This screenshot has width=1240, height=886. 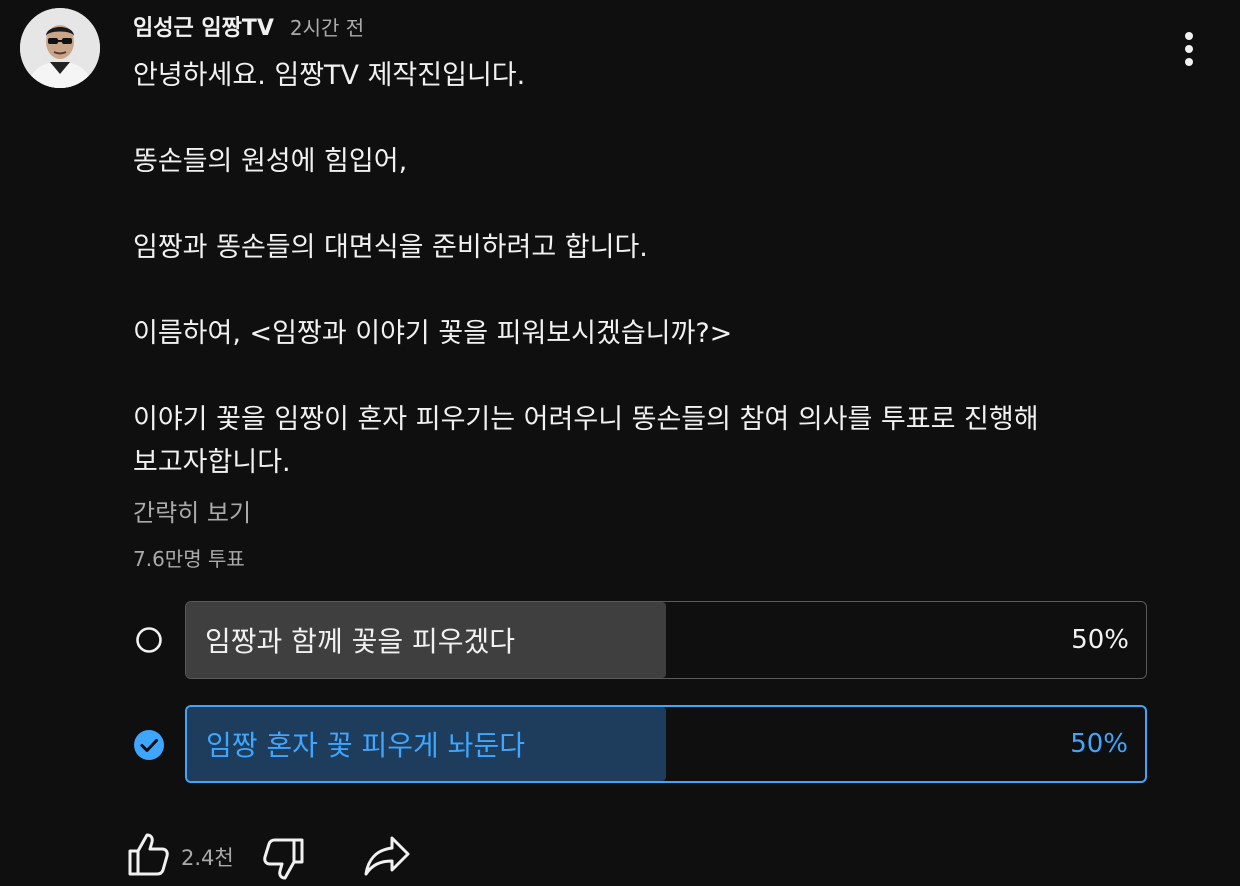 What do you see at coordinates (270, 161) in the screenshot?
I see `post-line: 똥손들의 원성에 힘입어,` at bounding box center [270, 161].